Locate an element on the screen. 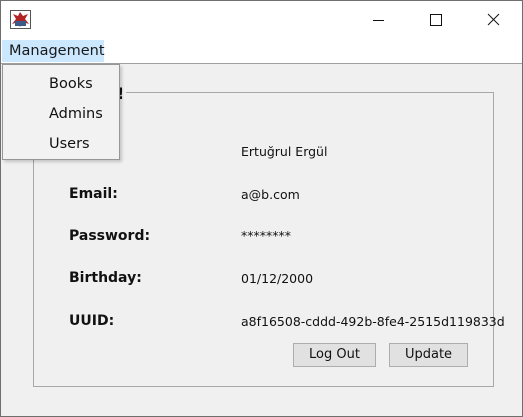  minimize-icon is located at coordinates (378, 20).